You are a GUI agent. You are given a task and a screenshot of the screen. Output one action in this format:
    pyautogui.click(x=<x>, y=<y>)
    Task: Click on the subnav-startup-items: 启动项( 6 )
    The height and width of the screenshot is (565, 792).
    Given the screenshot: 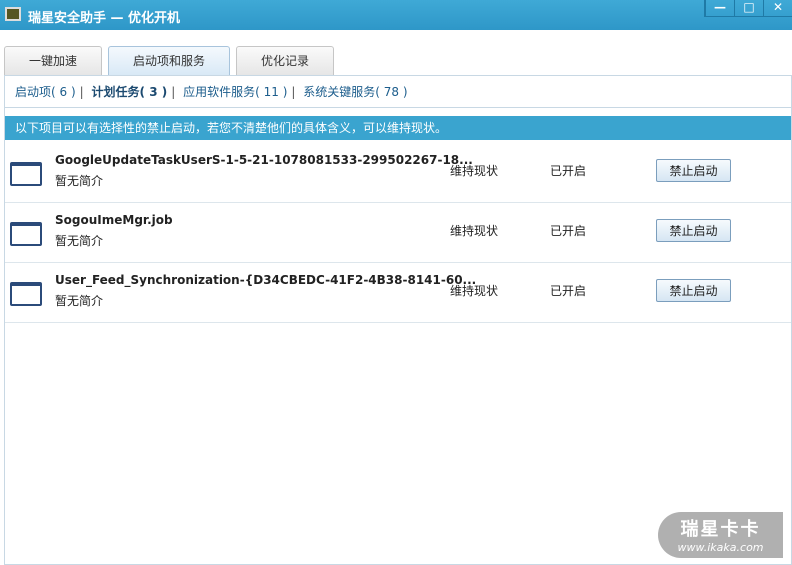 What is the action you would take?
    pyautogui.click(x=45, y=92)
    